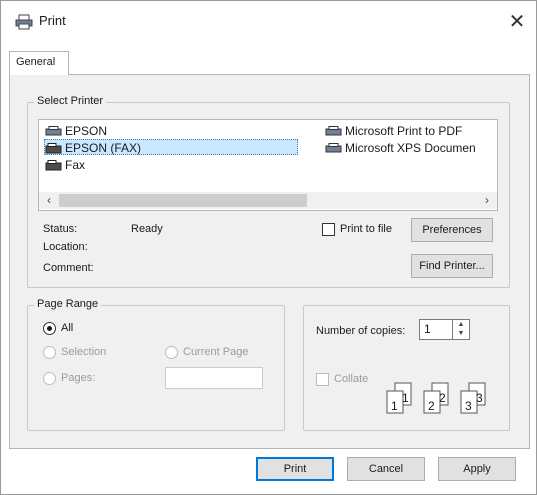 The image size is (537, 495). What do you see at coordinates (83, 352) in the screenshot?
I see `selection-label: Selection` at bounding box center [83, 352].